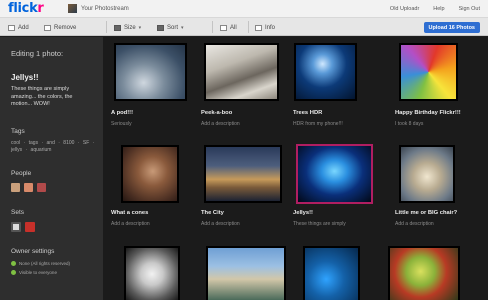  I want to click on sort-dropdown: Sort ▾, so click(170, 27).